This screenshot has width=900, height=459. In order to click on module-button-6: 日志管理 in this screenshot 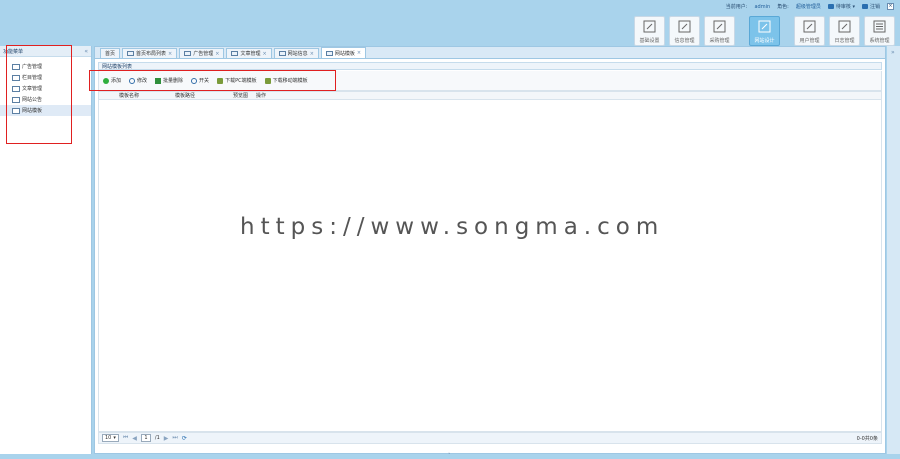, I will do `click(844, 31)`.